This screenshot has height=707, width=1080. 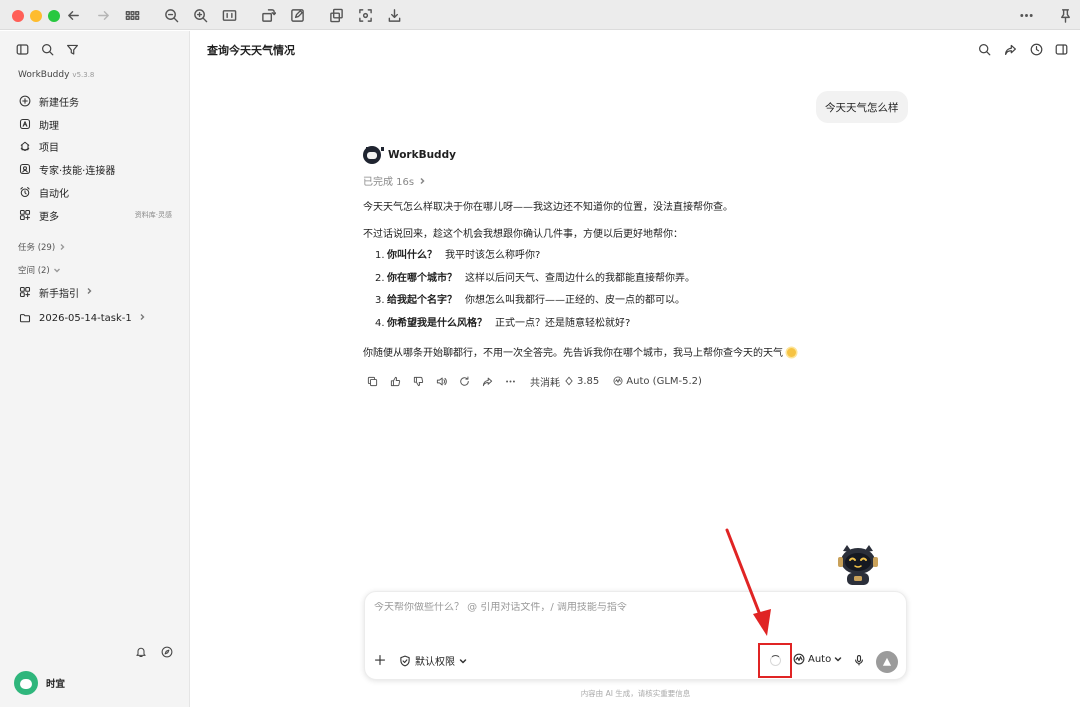 What do you see at coordinates (418, 381) in the screenshot?
I see `thumbs-down-icon` at bounding box center [418, 381].